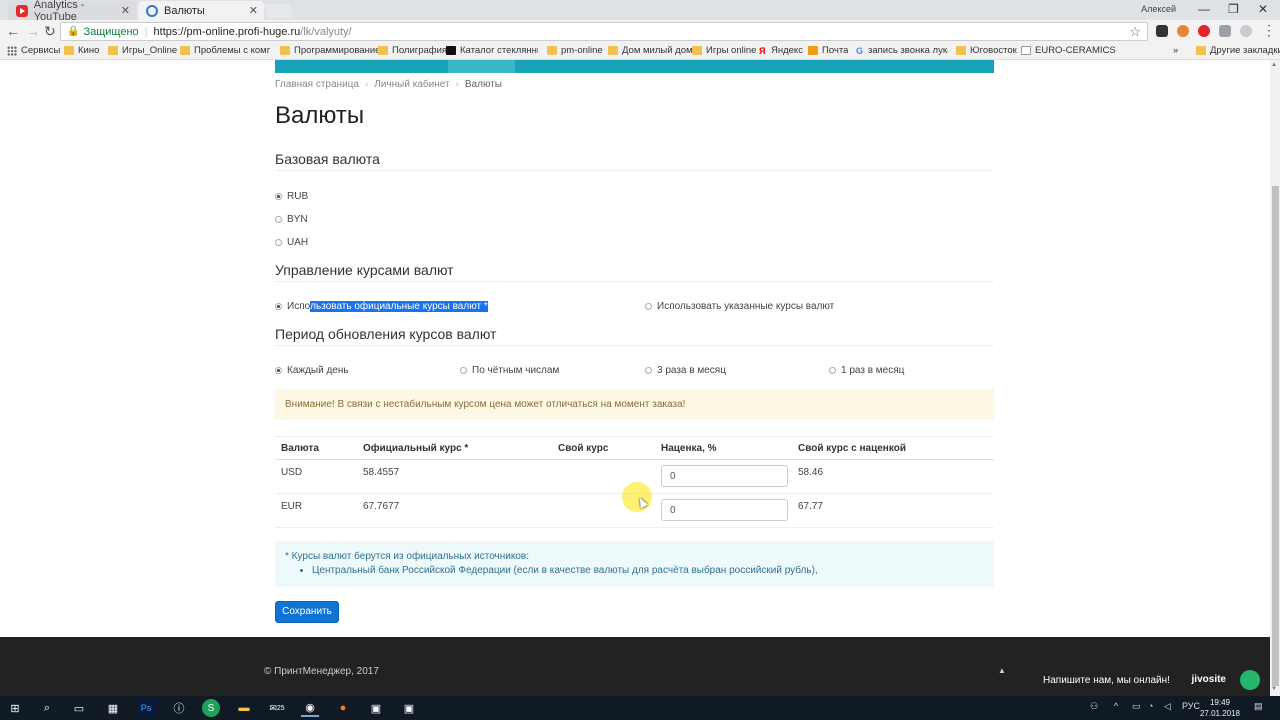 This screenshot has width=1280, height=720. I want to click on reload-icon: ↻, so click(50, 31).